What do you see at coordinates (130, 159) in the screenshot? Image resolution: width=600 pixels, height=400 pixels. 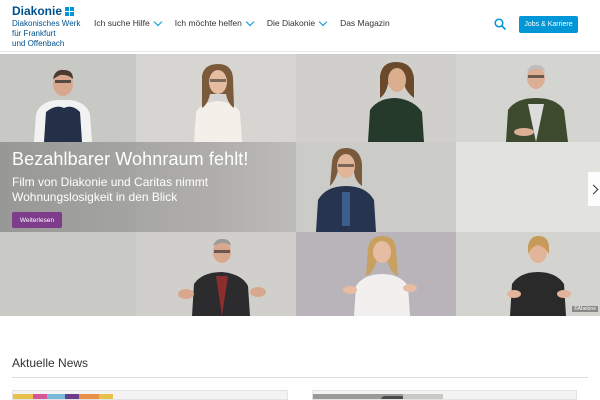 I see `hero-title: Bezahlbarer Wohnraum fehlt!` at bounding box center [130, 159].